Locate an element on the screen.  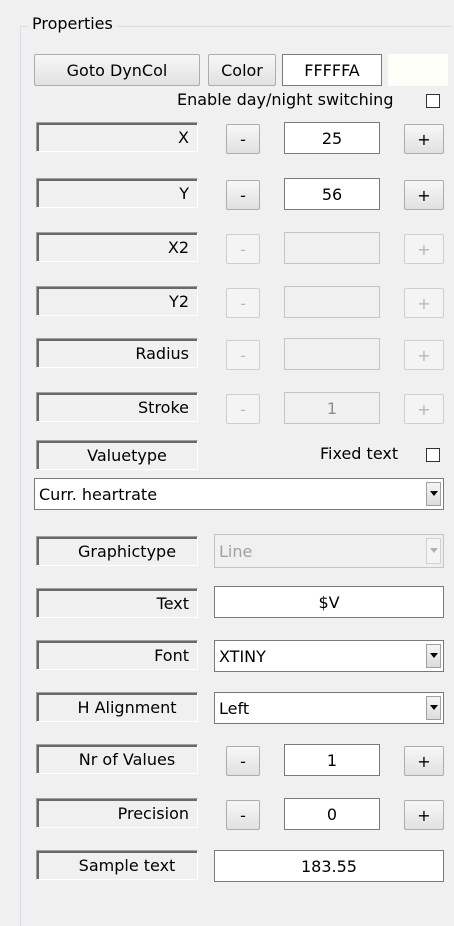
halign-select-value: Left is located at coordinates (234, 708).